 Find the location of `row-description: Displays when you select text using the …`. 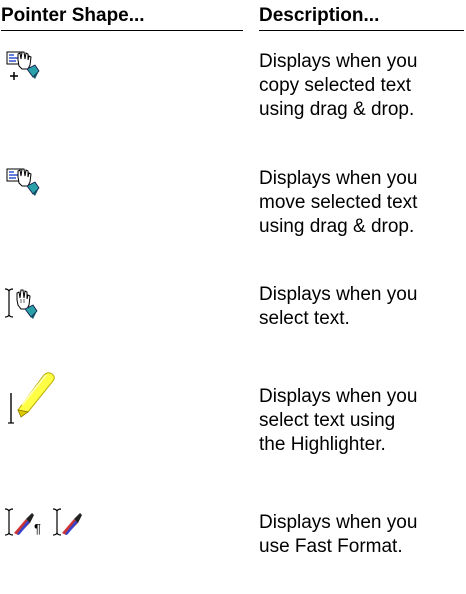

row-description: Displays when you select text using the … is located at coordinates (338, 420).